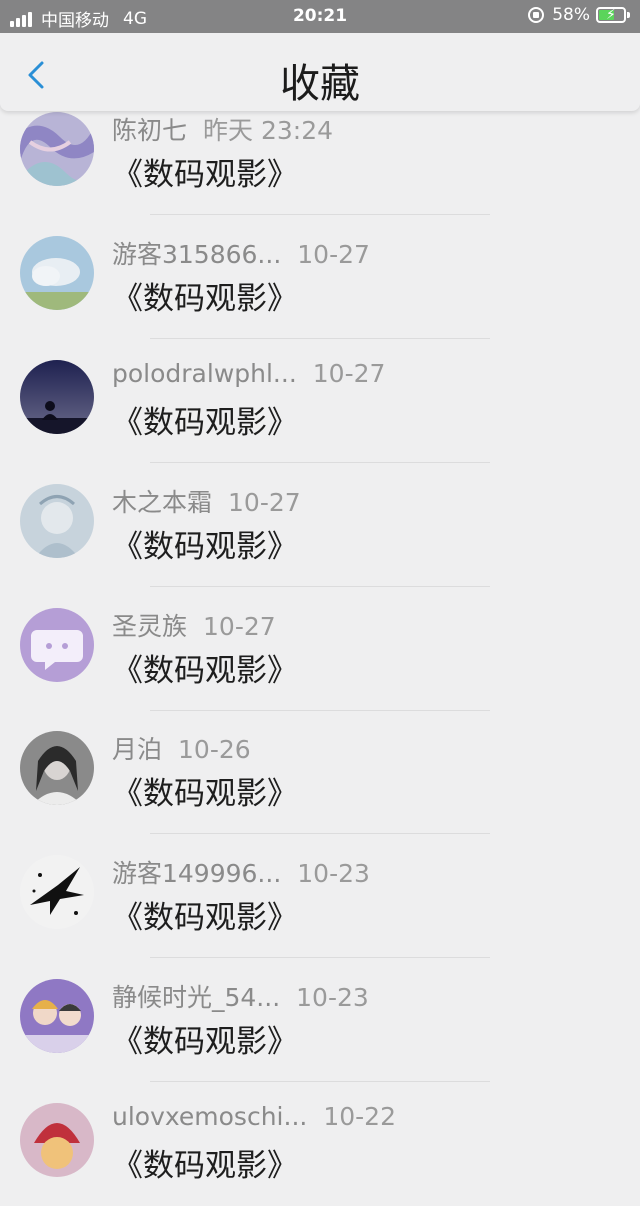 This screenshot has height=1206, width=640. I want to click on item-date: 昨天 23:24, so click(268, 130).